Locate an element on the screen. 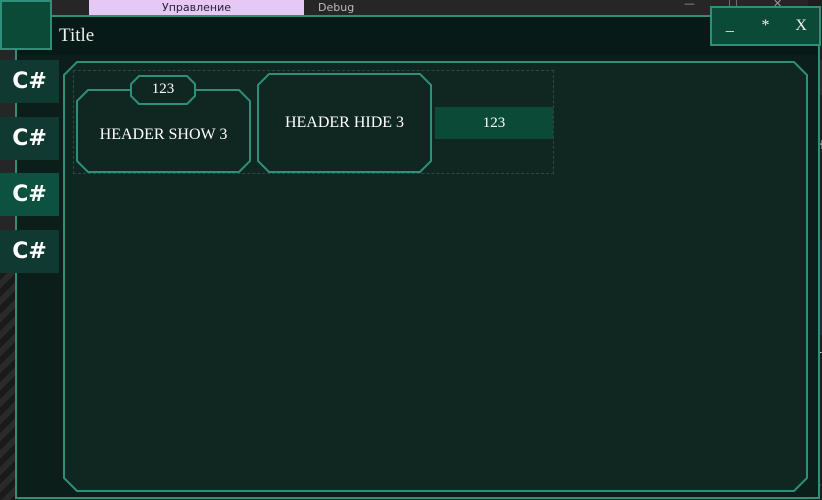 This screenshot has width=822, height=500. window-controls: _ * X is located at coordinates (765, 26).